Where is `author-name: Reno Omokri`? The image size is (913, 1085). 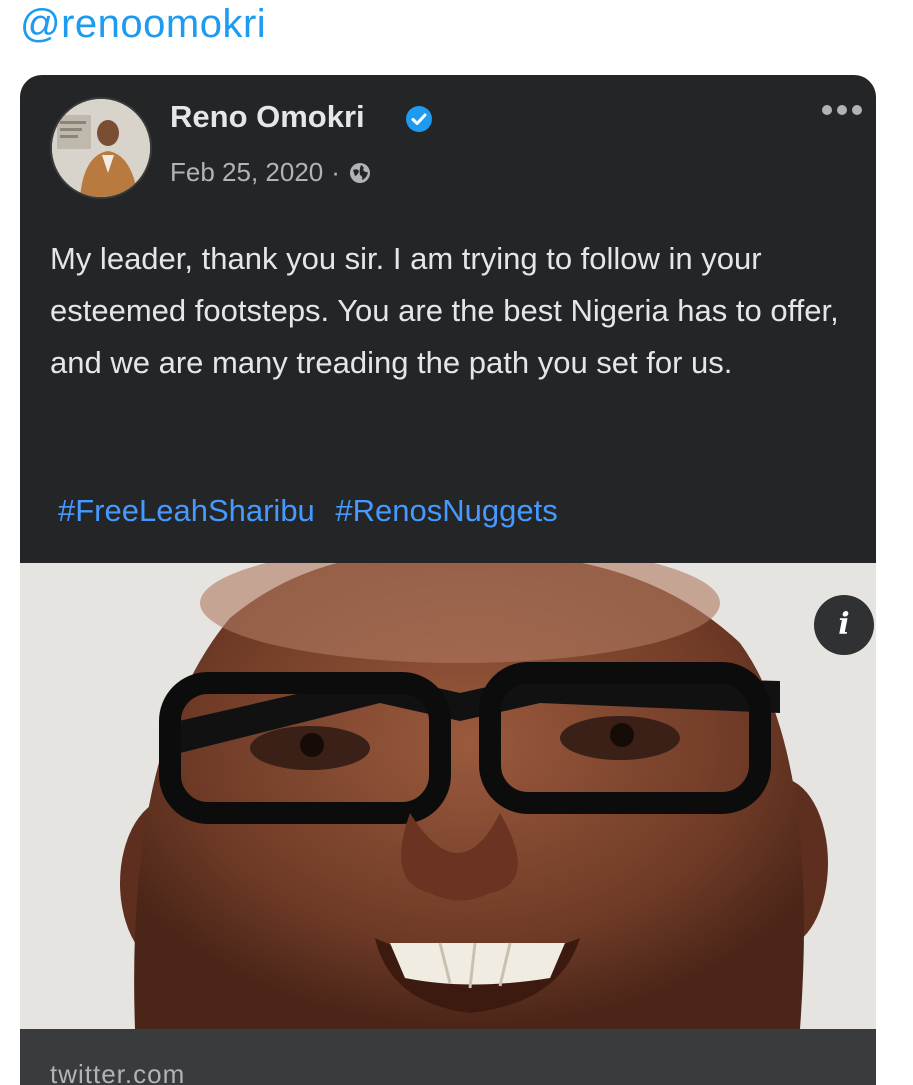 author-name: Reno Omokri is located at coordinates (267, 117).